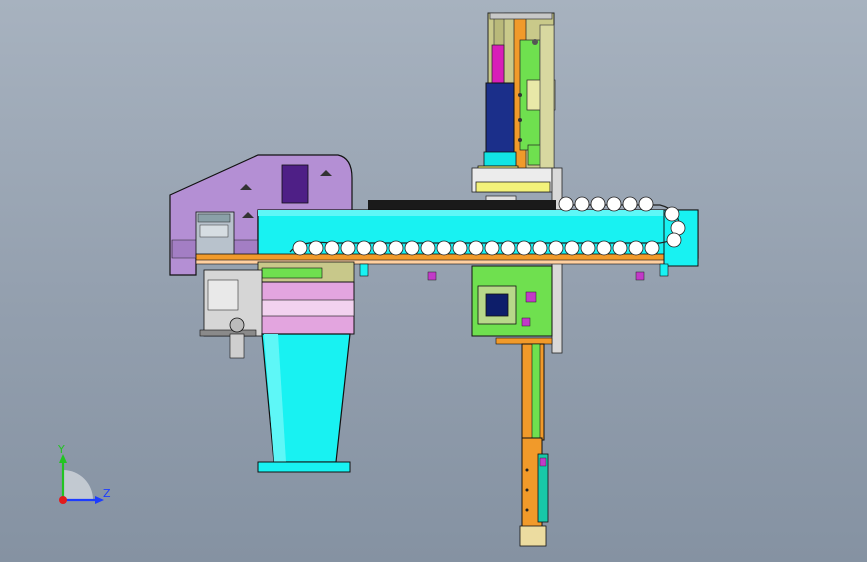 The height and width of the screenshot is (562, 867). What do you see at coordinates (81, 479) in the screenshot?
I see `triad-icon` at bounding box center [81, 479].